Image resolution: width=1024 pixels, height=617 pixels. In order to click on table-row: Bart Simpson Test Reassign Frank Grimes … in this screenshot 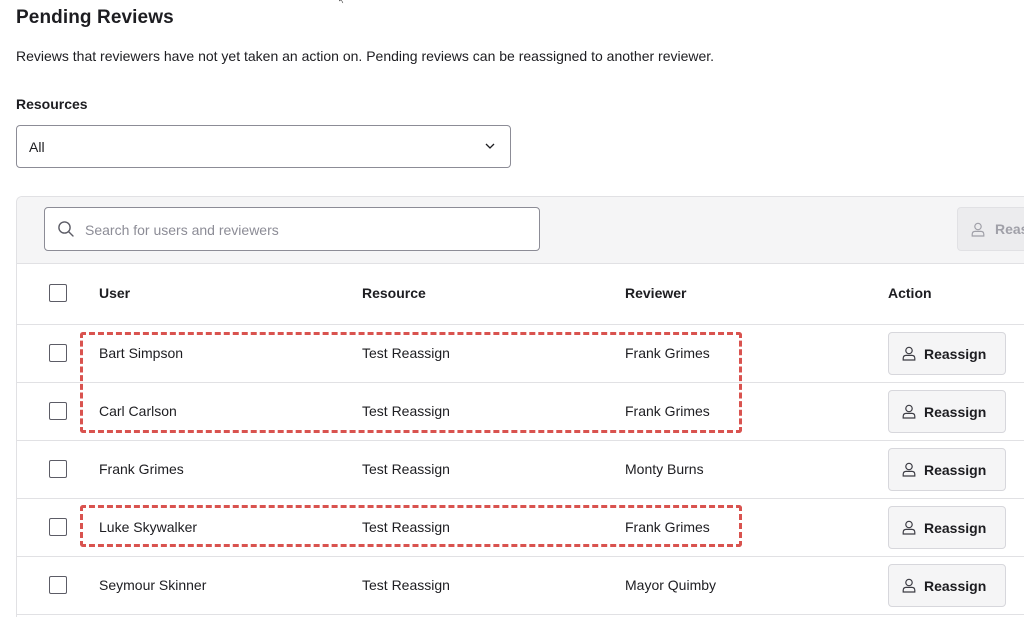, I will do `click(520, 354)`.